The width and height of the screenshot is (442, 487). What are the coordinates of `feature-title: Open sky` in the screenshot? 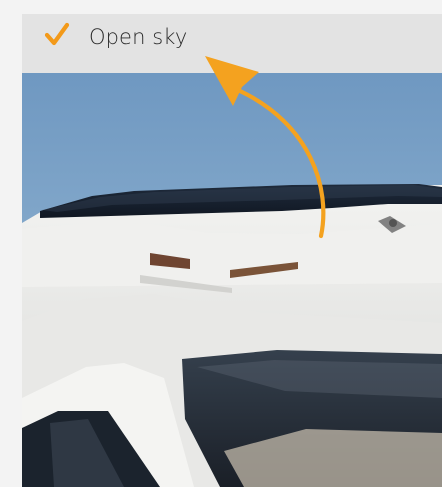 It's located at (138, 37).